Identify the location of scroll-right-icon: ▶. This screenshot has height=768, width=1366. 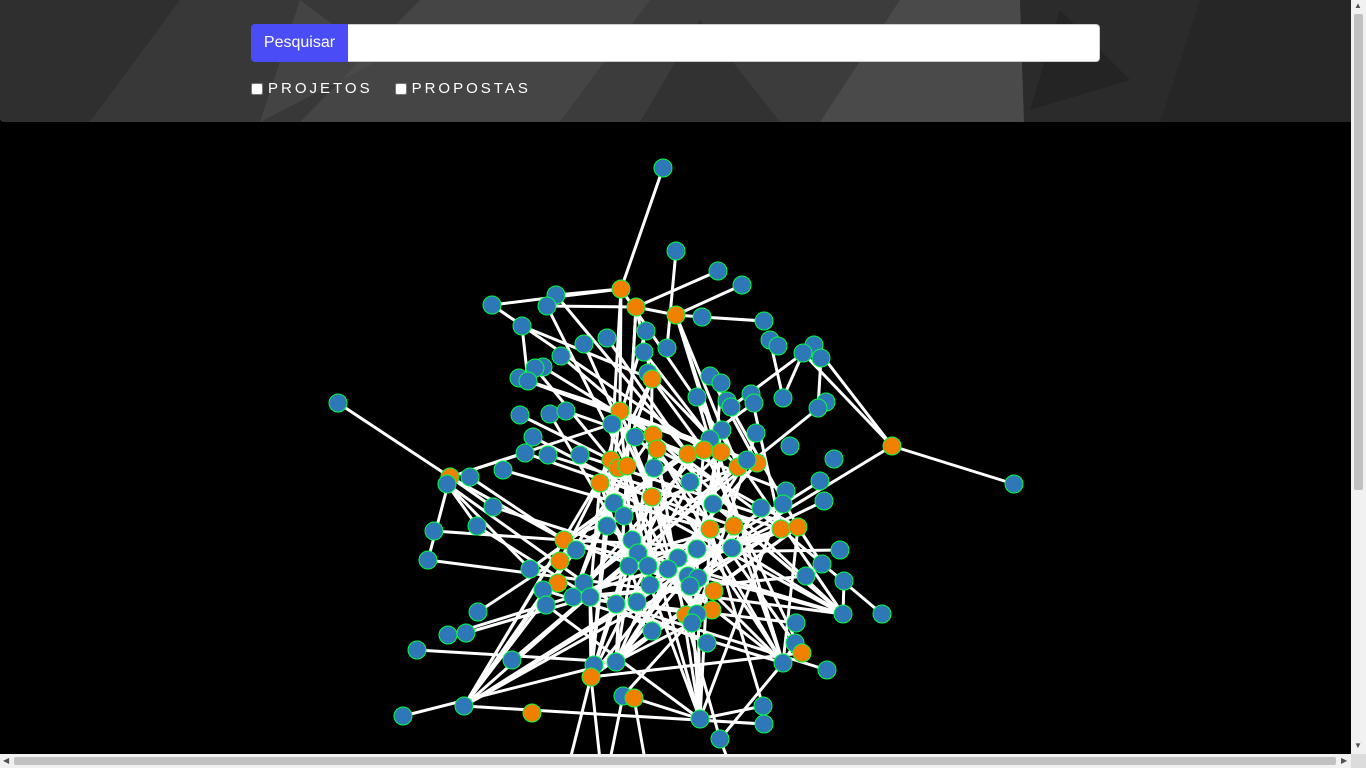
(1344, 761).